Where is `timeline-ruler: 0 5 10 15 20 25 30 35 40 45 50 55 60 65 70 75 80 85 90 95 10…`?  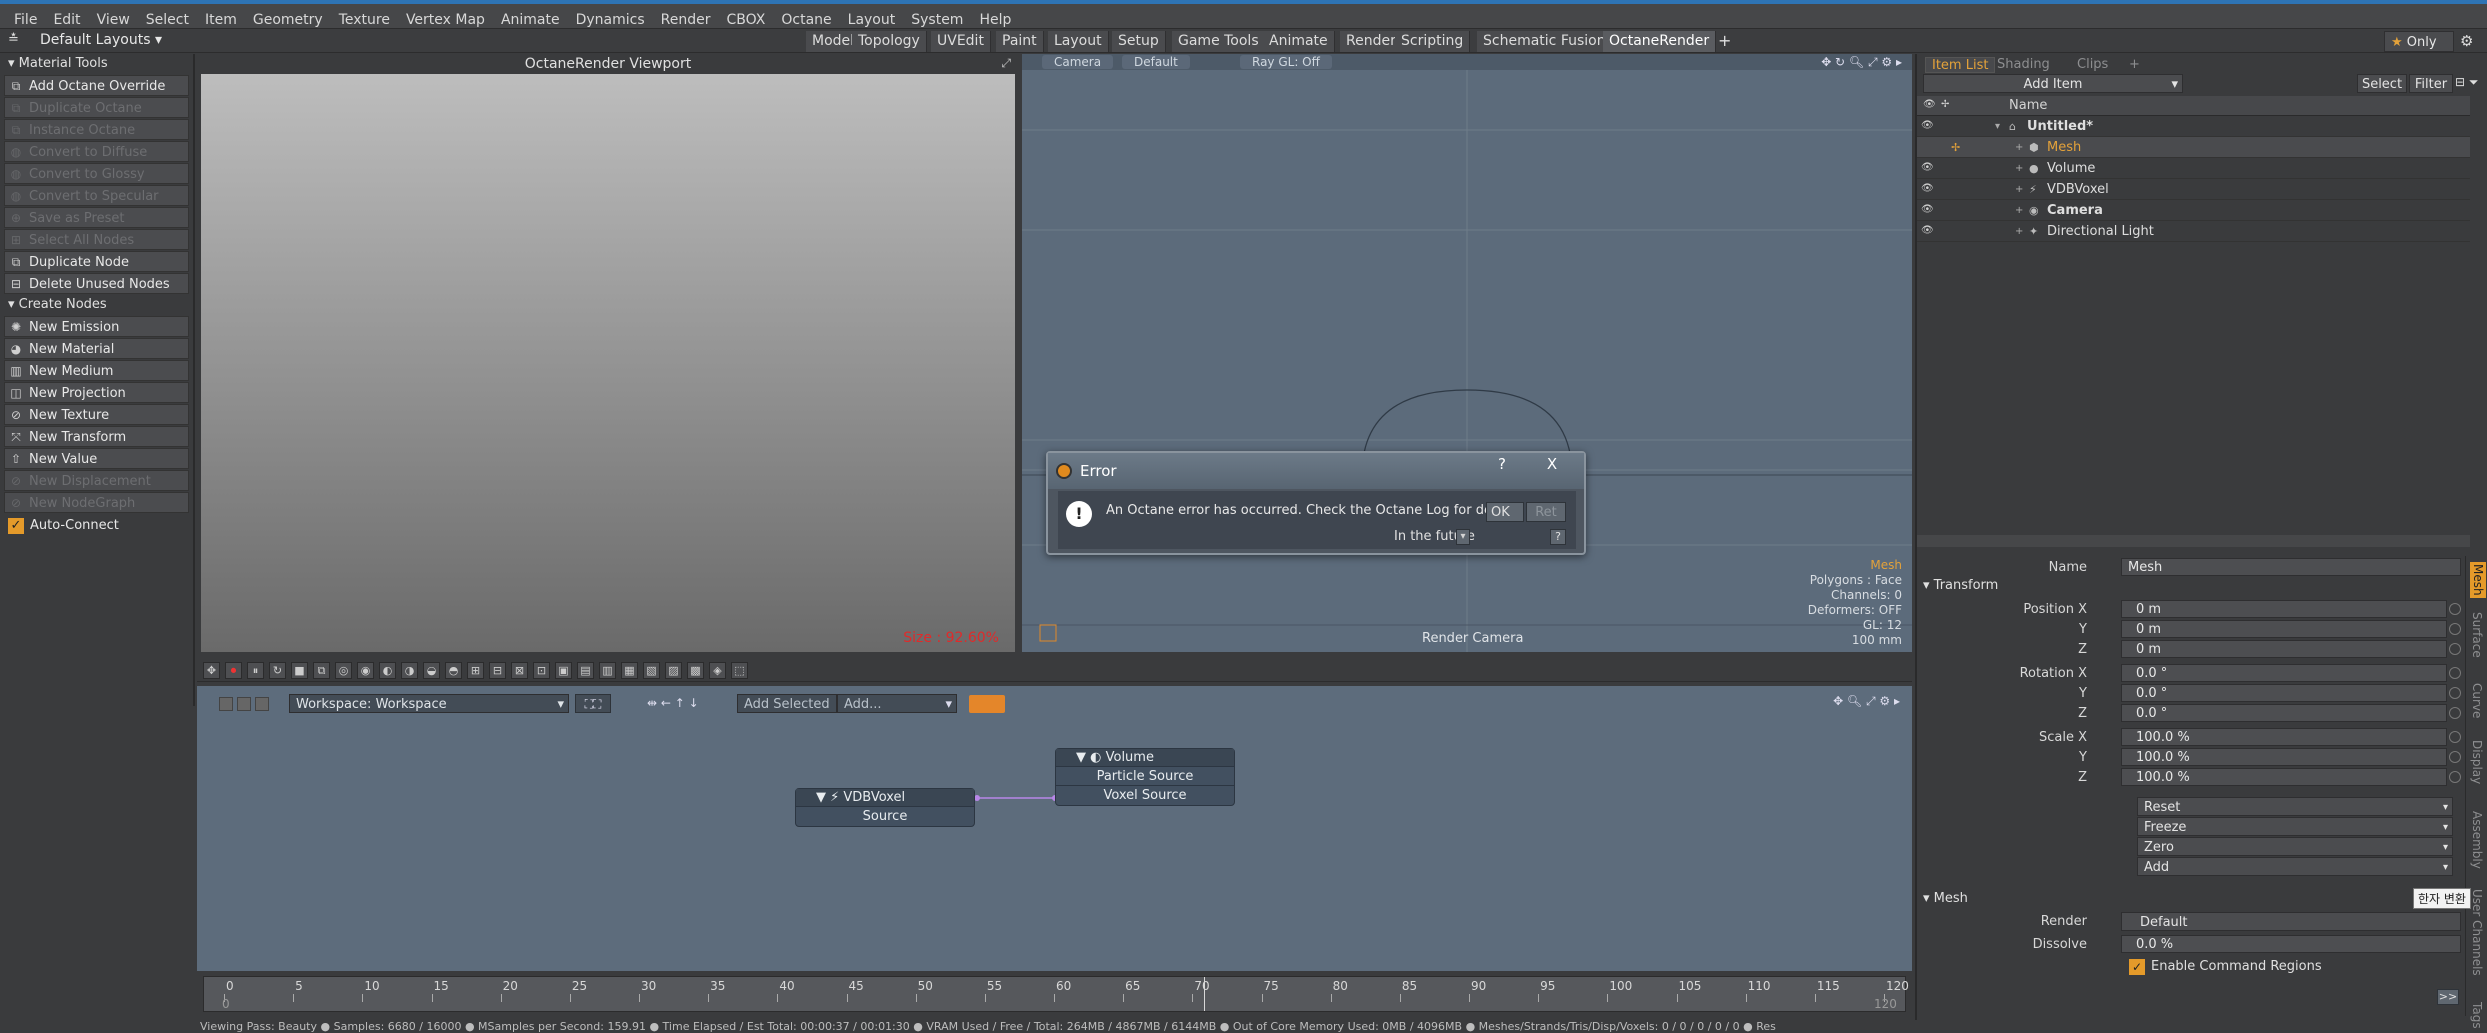
timeline-ruler: 0 5 10 15 20 25 30 35 40 45 50 55 60 65 70 75 80 85 90 95 10… is located at coordinates (1056, 994).